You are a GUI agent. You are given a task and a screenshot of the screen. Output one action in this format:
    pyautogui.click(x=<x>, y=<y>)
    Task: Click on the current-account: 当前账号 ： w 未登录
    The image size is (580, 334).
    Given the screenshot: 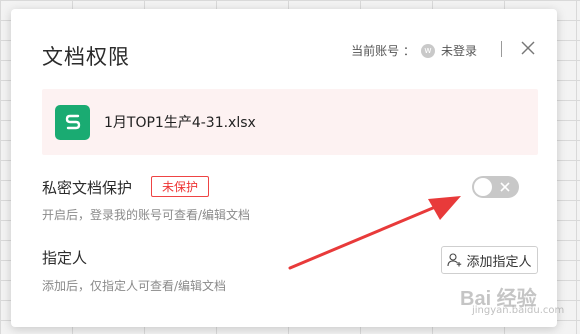 What is the action you would take?
    pyautogui.click(x=414, y=50)
    